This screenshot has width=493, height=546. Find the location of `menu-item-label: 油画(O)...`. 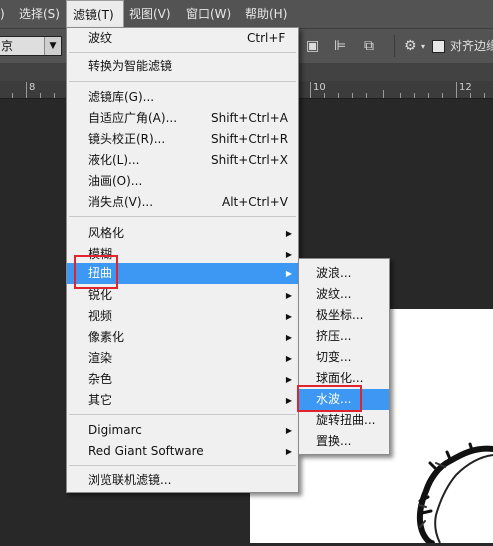

menu-item-label: 油画(O)... is located at coordinates (115, 181).